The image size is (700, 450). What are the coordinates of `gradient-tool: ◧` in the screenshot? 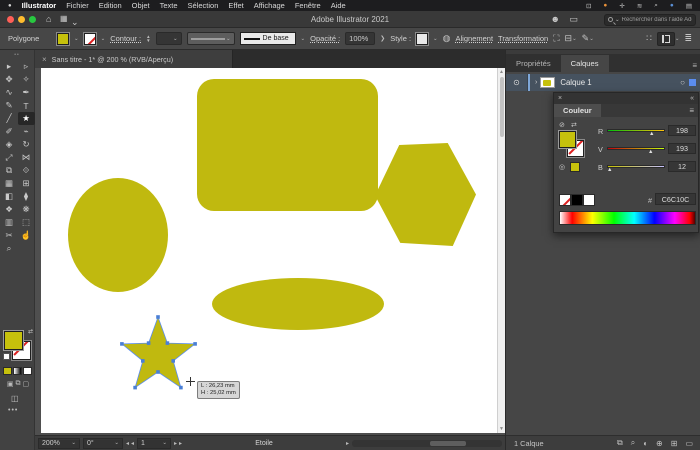 It's located at (9, 196).